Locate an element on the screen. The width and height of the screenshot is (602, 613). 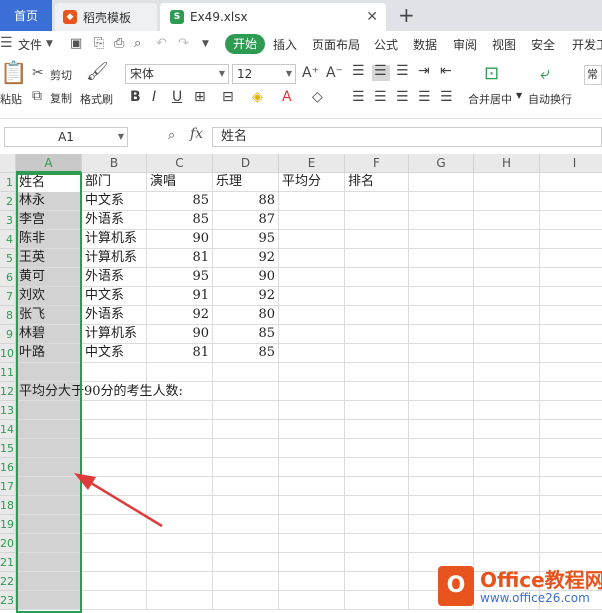
annotation-arrow is located at coordinates (118, 500).